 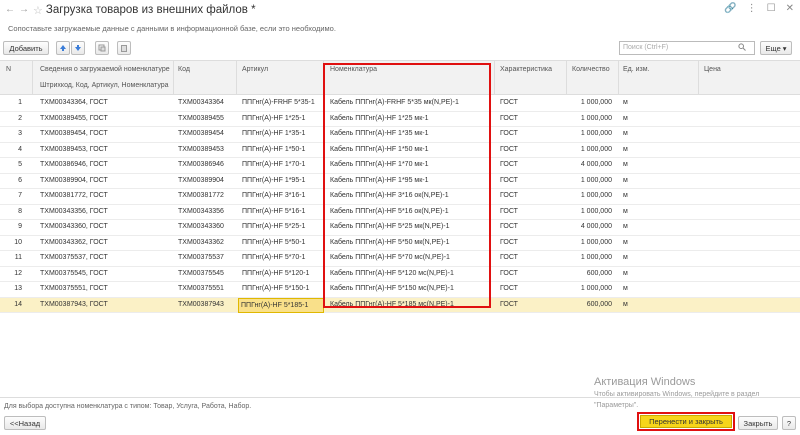 What do you see at coordinates (790, 8) in the screenshot?
I see `close-icon: ✕` at bounding box center [790, 8].